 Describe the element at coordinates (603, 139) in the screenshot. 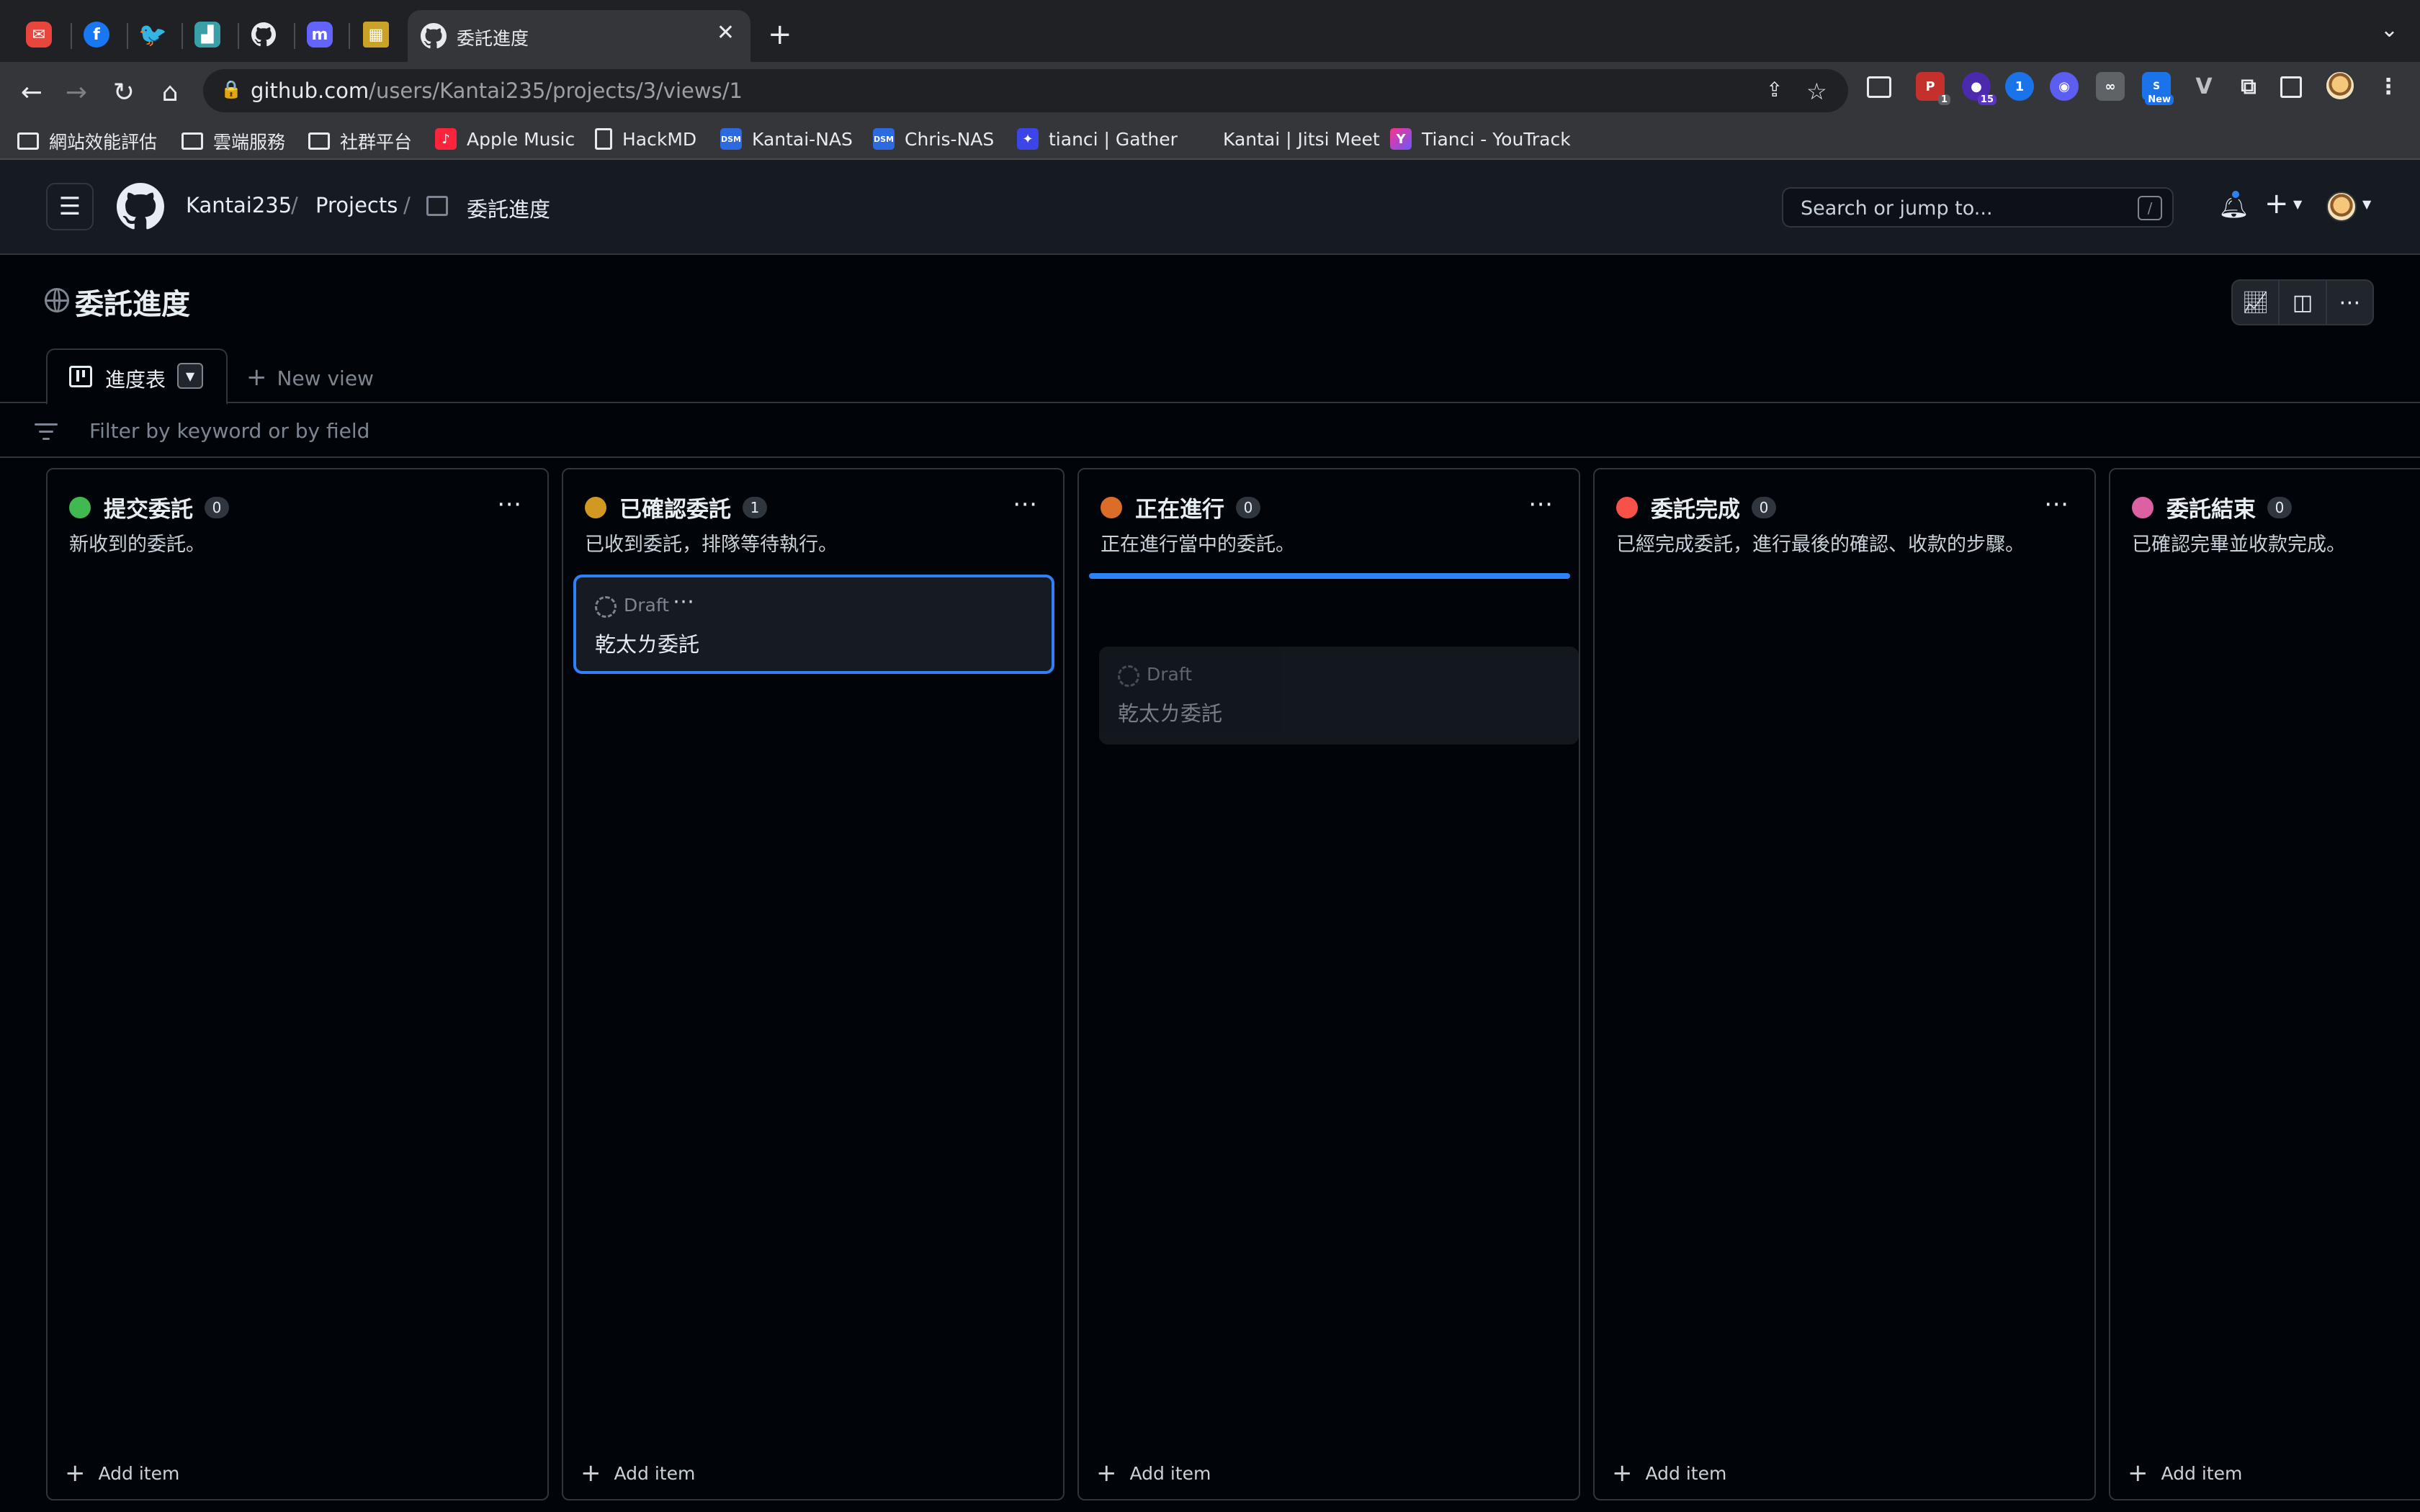

I see `document-icon` at that location.